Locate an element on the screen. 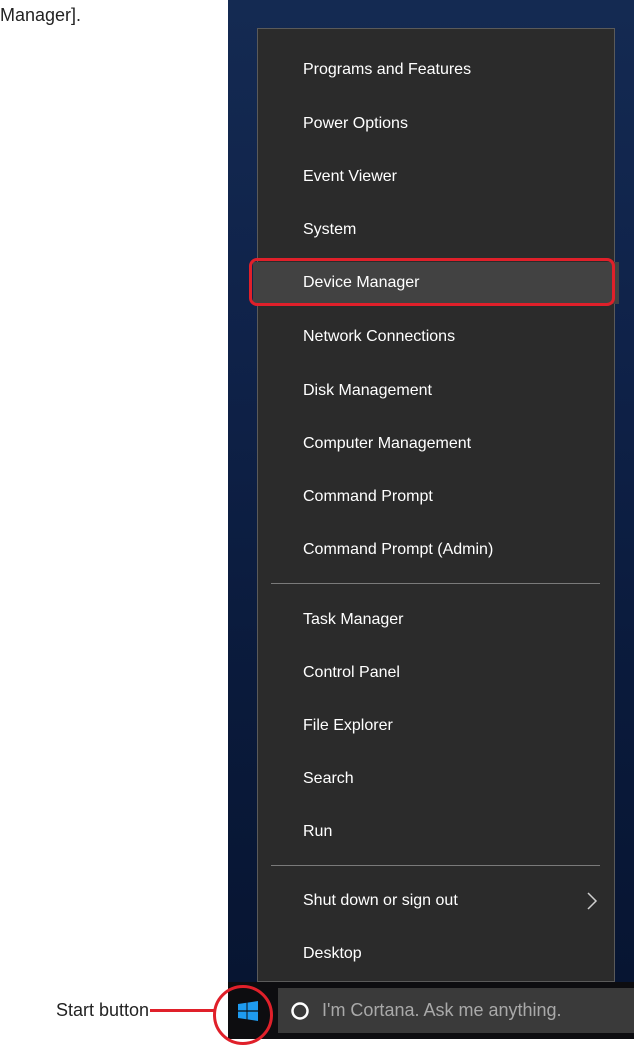 The width and height of the screenshot is (634, 1045). menu-item-label: Disk Management is located at coordinates (367, 390).